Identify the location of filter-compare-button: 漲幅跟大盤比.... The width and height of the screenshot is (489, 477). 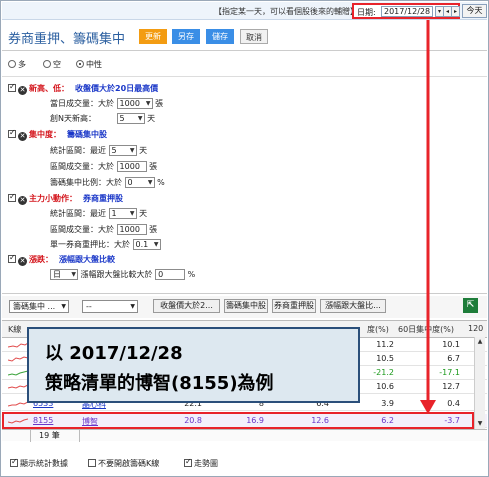
(353, 306).